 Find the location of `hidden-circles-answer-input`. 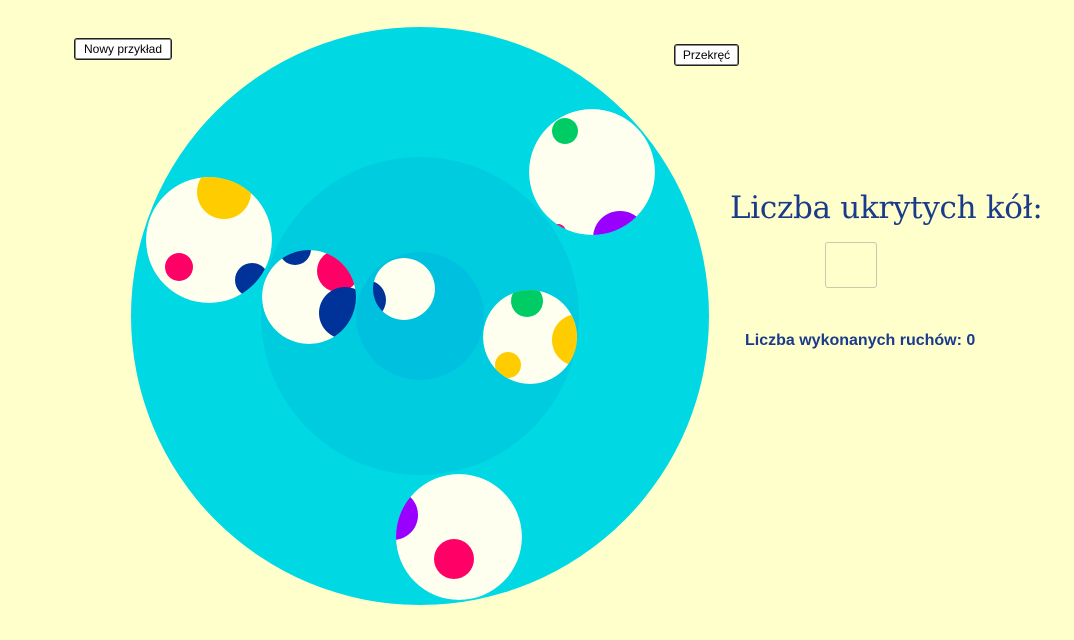

hidden-circles-answer-input is located at coordinates (851, 265).